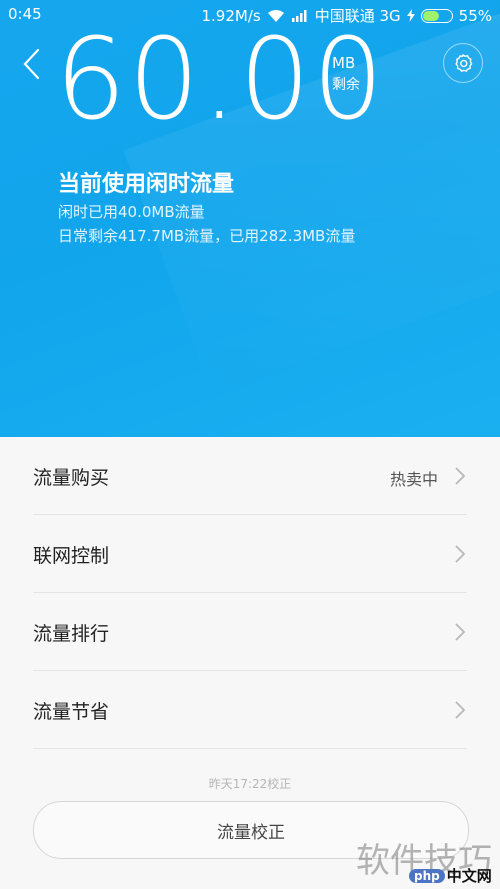  What do you see at coordinates (344, 63) in the screenshot?
I see `remaining-unit: MB` at bounding box center [344, 63].